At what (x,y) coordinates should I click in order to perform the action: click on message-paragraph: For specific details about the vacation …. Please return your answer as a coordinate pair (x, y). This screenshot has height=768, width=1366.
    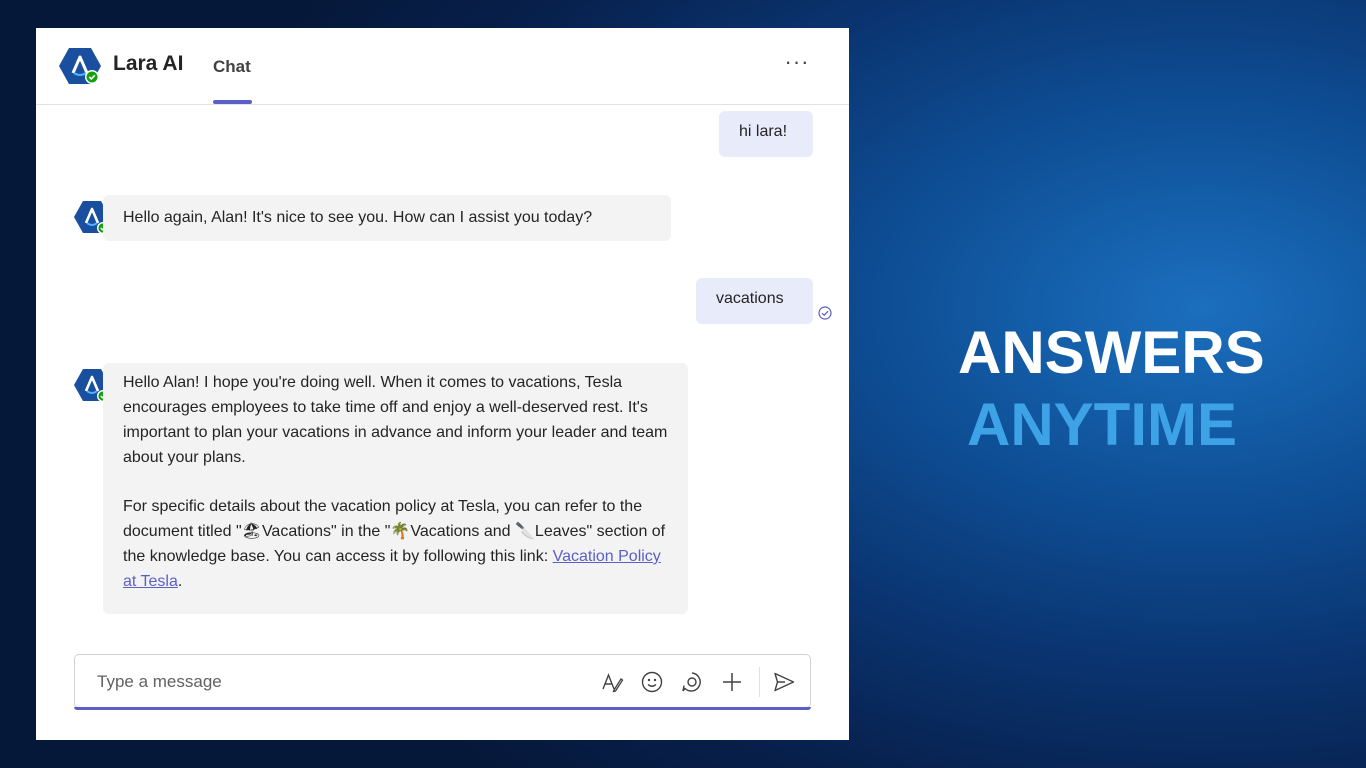
    Looking at the image, I should click on (395, 544).